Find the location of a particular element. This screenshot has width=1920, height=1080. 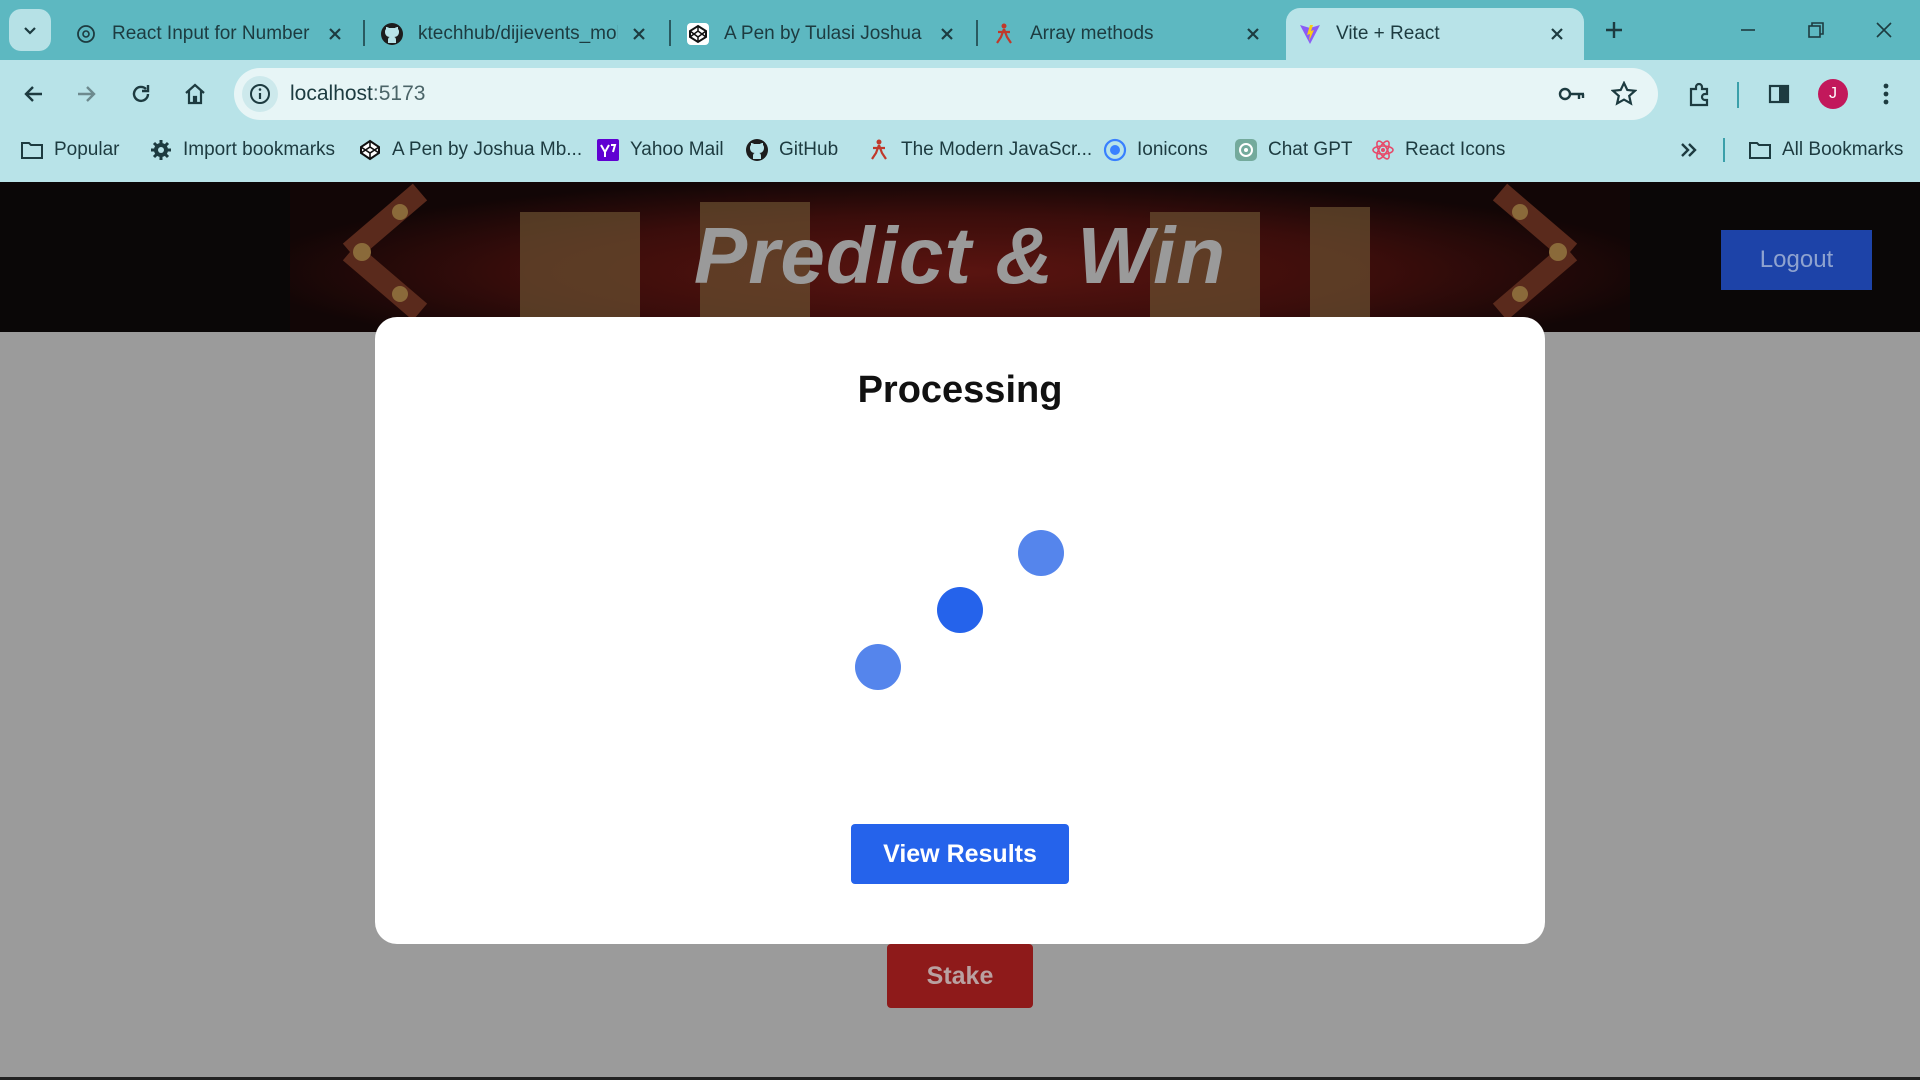

more-bookmarks-button is located at coordinates (1693, 150).